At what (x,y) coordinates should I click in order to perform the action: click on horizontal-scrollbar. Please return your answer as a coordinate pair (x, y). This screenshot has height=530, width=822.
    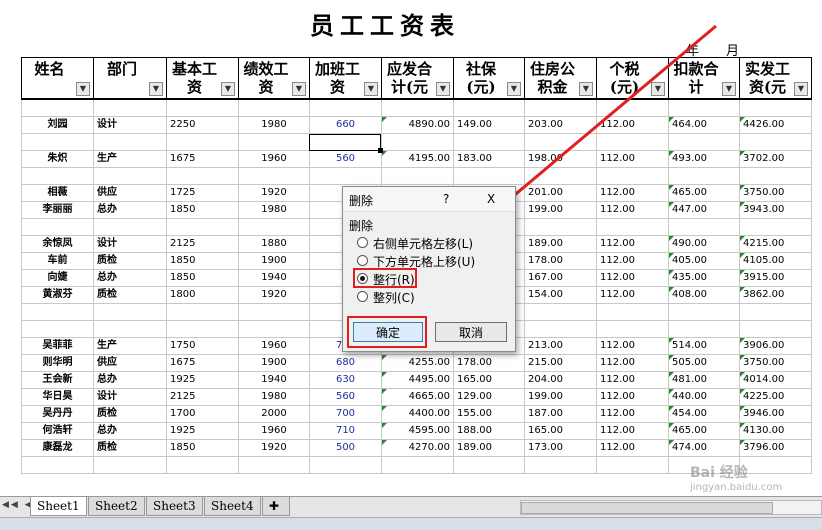
    Looking at the image, I should click on (671, 507).